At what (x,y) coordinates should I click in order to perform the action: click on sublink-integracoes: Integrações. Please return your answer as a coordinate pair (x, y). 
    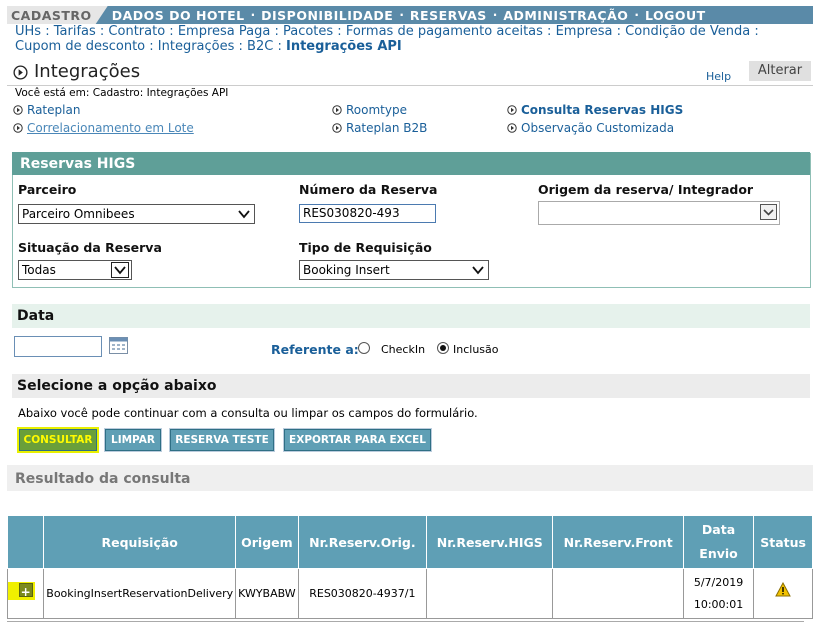
    Looking at the image, I should click on (196, 46).